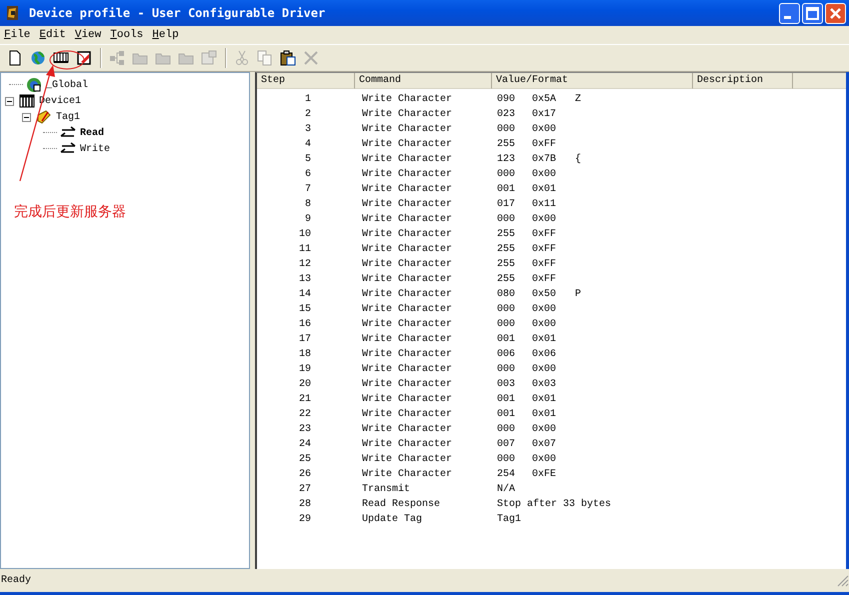 Image resolution: width=849 pixels, height=595 pixels. What do you see at coordinates (84, 58) in the screenshot?
I see `checkbox-button` at bounding box center [84, 58].